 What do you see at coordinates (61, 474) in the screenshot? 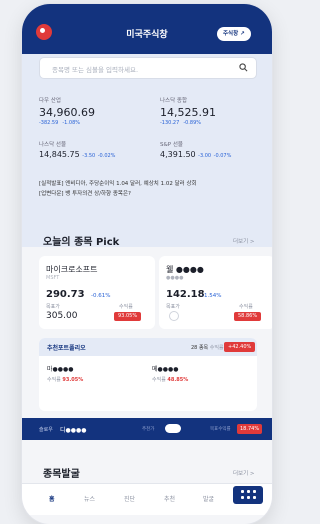
I see `issue-section-title: 종목발굴` at bounding box center [61, 474].